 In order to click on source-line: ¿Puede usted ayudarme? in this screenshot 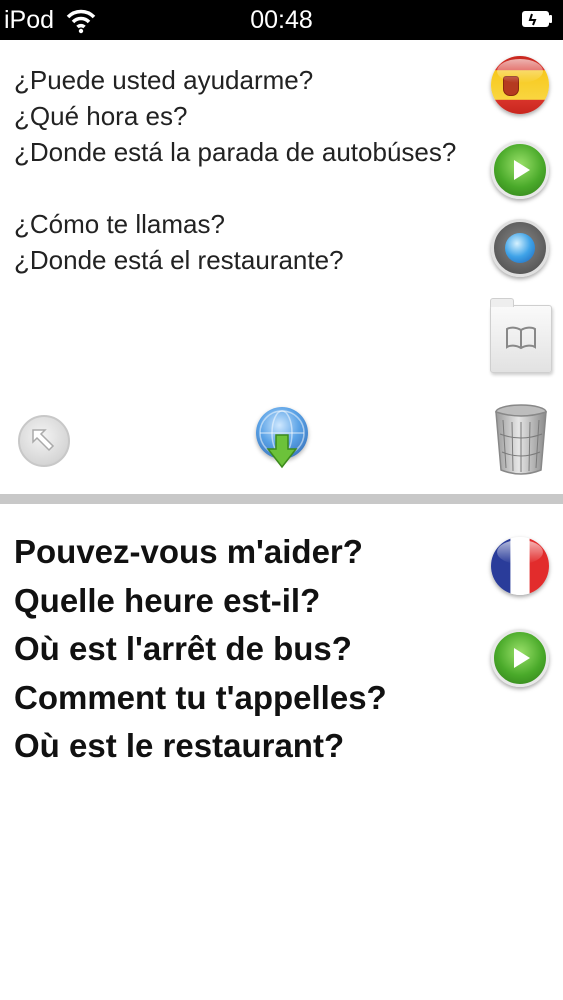, I will do `click(164, 80)`.